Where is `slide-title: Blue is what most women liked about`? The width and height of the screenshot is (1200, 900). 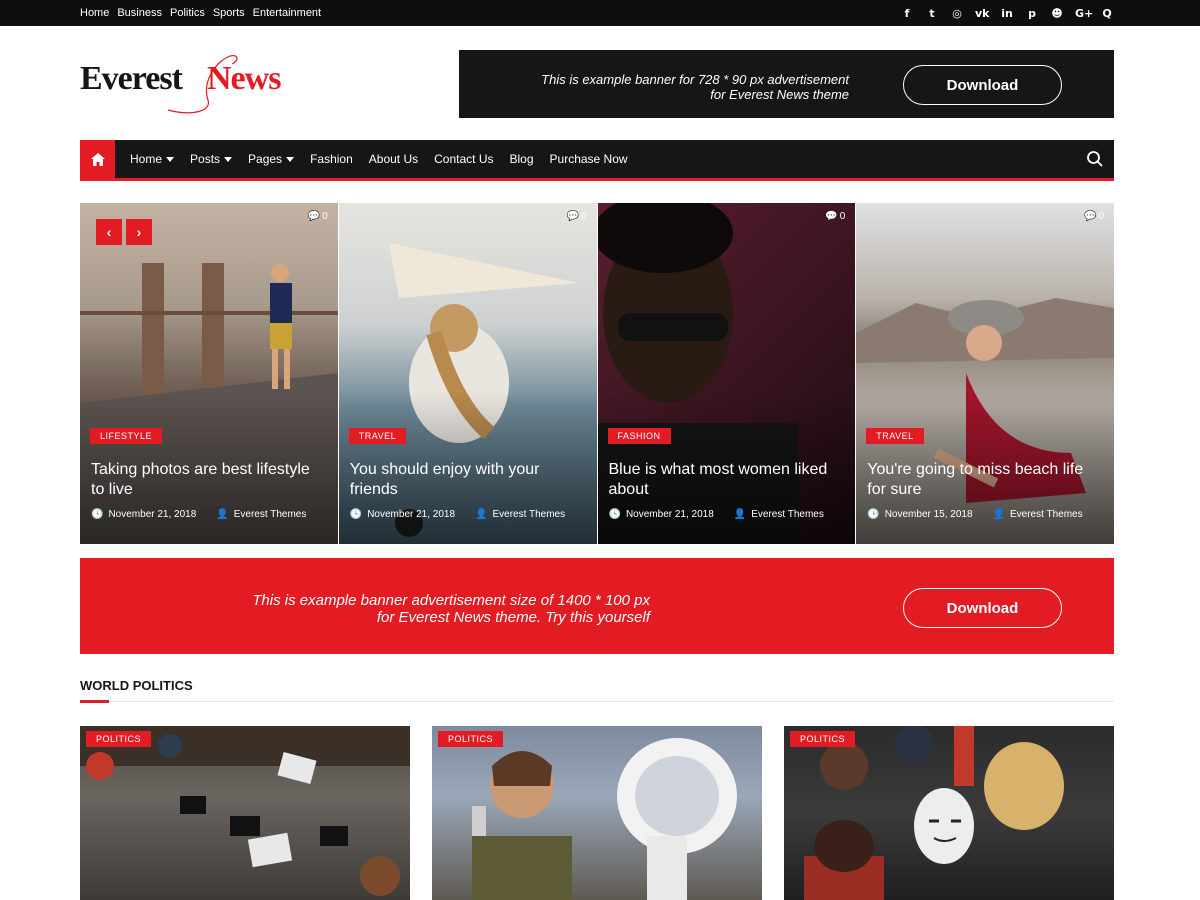
slide-title: Blue is what most women liked about is located at coordinates (727, 480).